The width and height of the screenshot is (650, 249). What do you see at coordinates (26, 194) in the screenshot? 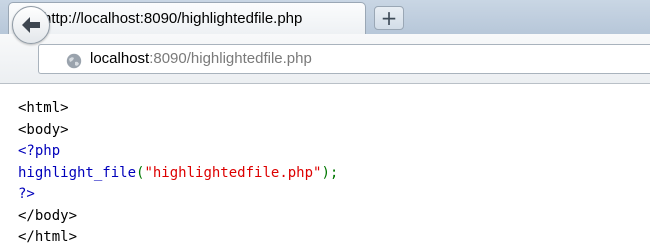
I see `code-token: ?>` at bounding box center [26, 194].